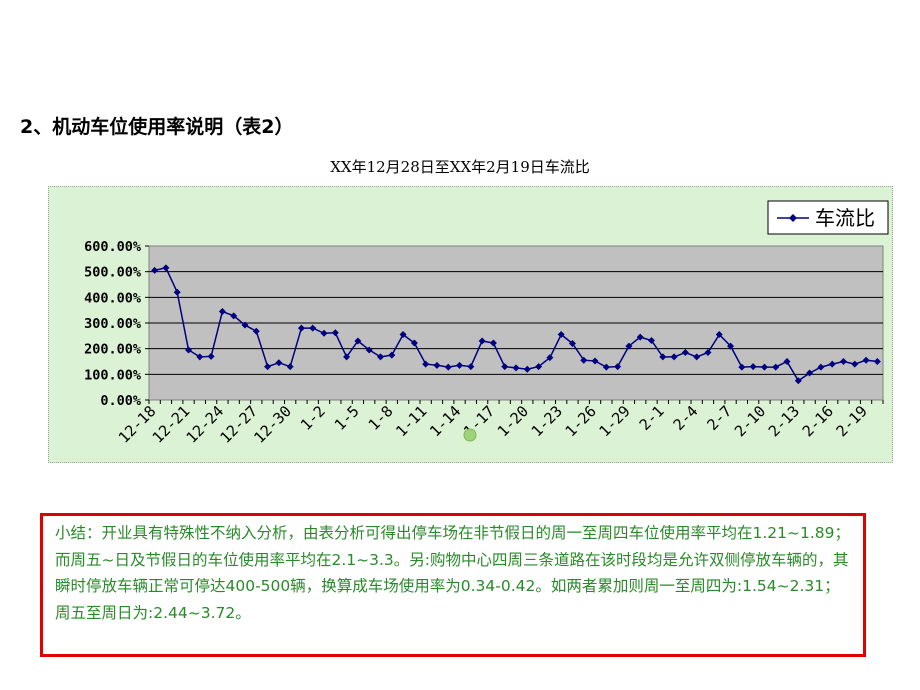  Describe the element at coordinates (845, 218) in the screenshot. I see `legend-label: 车流比` at that location.